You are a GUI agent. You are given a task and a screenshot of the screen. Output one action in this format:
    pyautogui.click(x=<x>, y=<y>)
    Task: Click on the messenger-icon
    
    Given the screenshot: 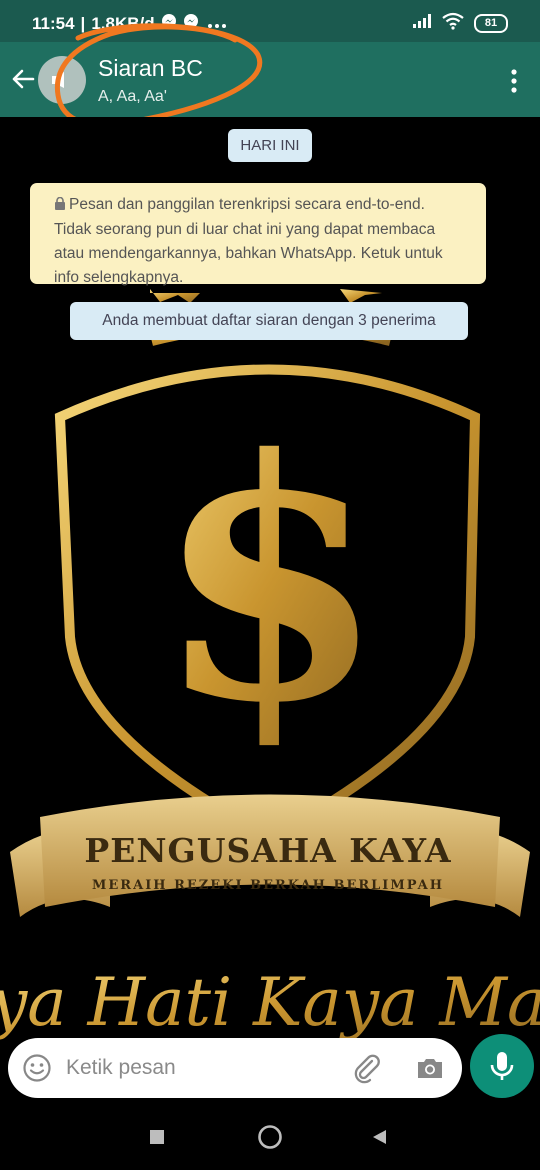 What is the action you would take?
    pyautogui.click(x=169, y=23)
    